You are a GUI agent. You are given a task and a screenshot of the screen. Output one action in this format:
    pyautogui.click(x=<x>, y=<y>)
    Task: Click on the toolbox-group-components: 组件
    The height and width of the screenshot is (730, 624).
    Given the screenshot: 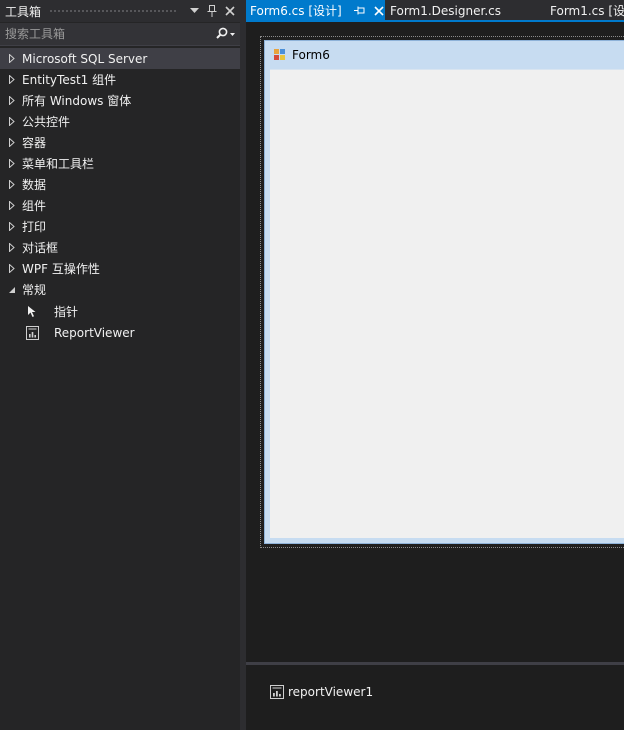 What is the action you would take?
    pyautogui.click(x=120, y=205)
    